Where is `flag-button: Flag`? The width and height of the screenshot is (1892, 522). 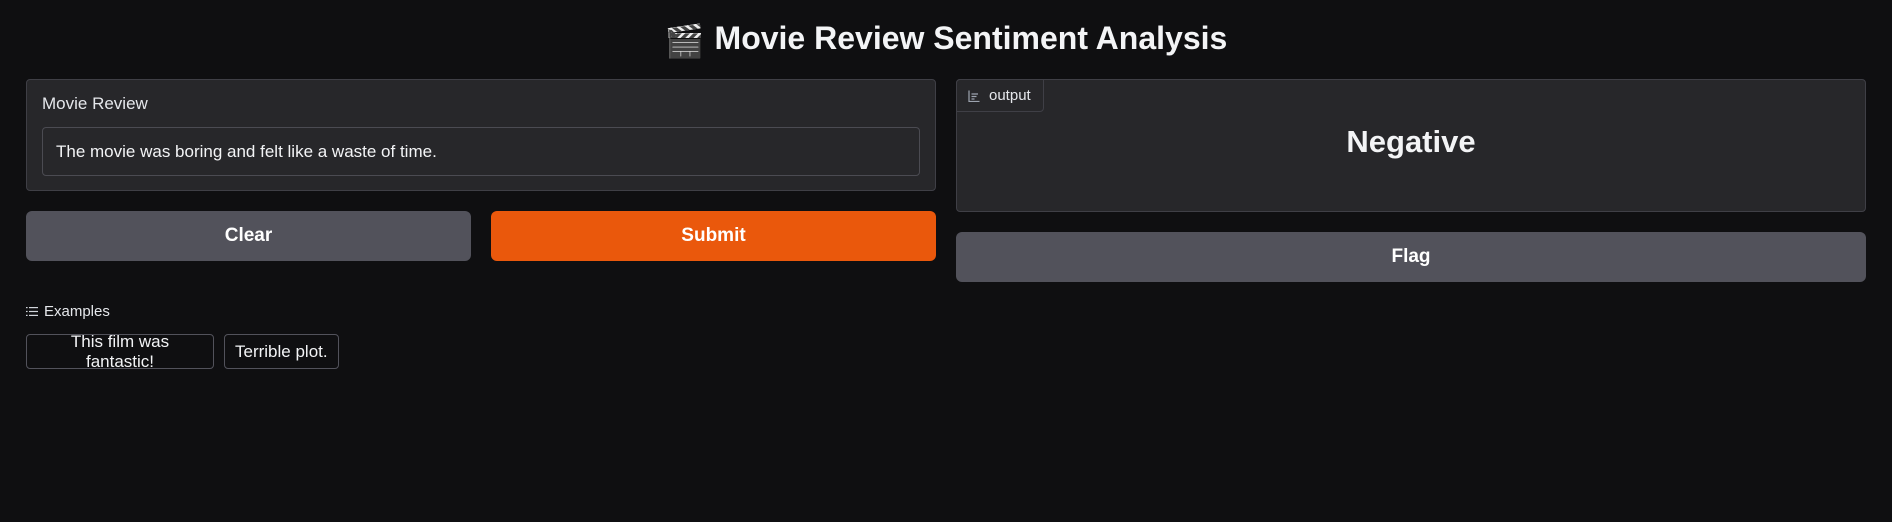
flag-button: Flag is located at coordinates (1411, 257).